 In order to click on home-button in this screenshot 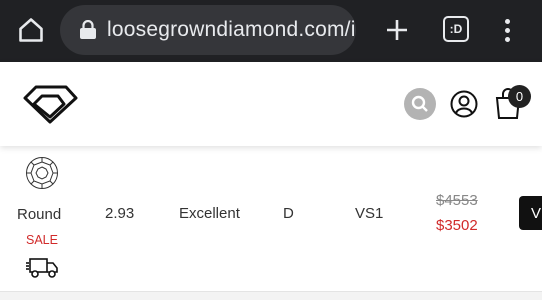, I will do `click(31, 30)`.